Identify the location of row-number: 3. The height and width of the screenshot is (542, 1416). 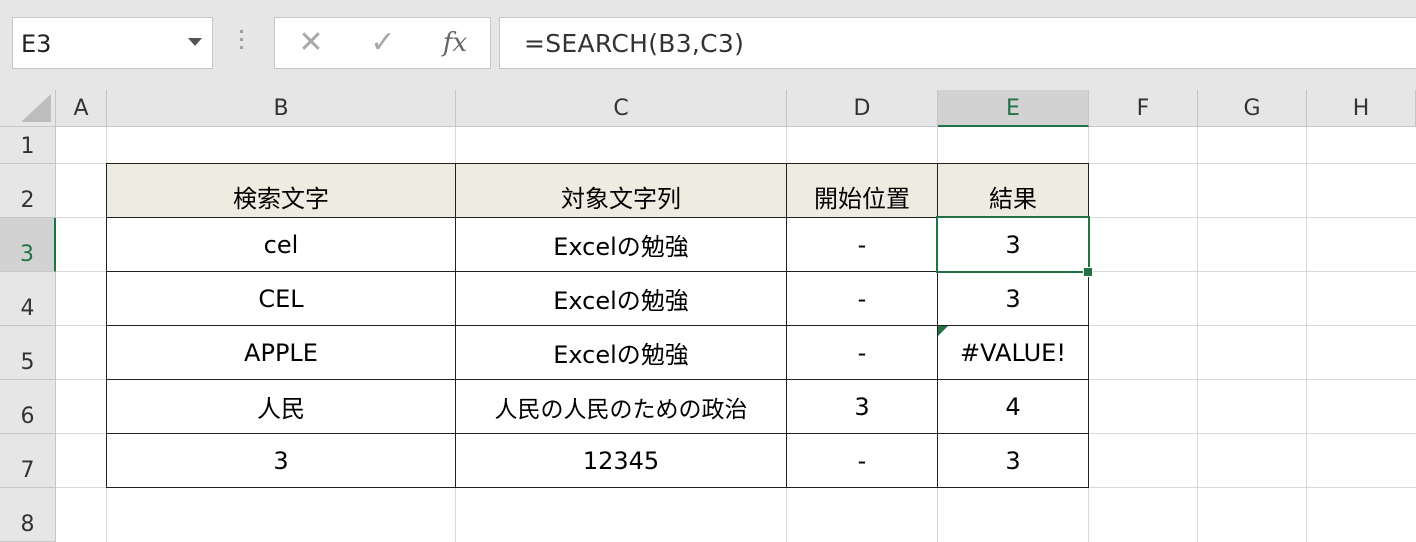
(27, 254).